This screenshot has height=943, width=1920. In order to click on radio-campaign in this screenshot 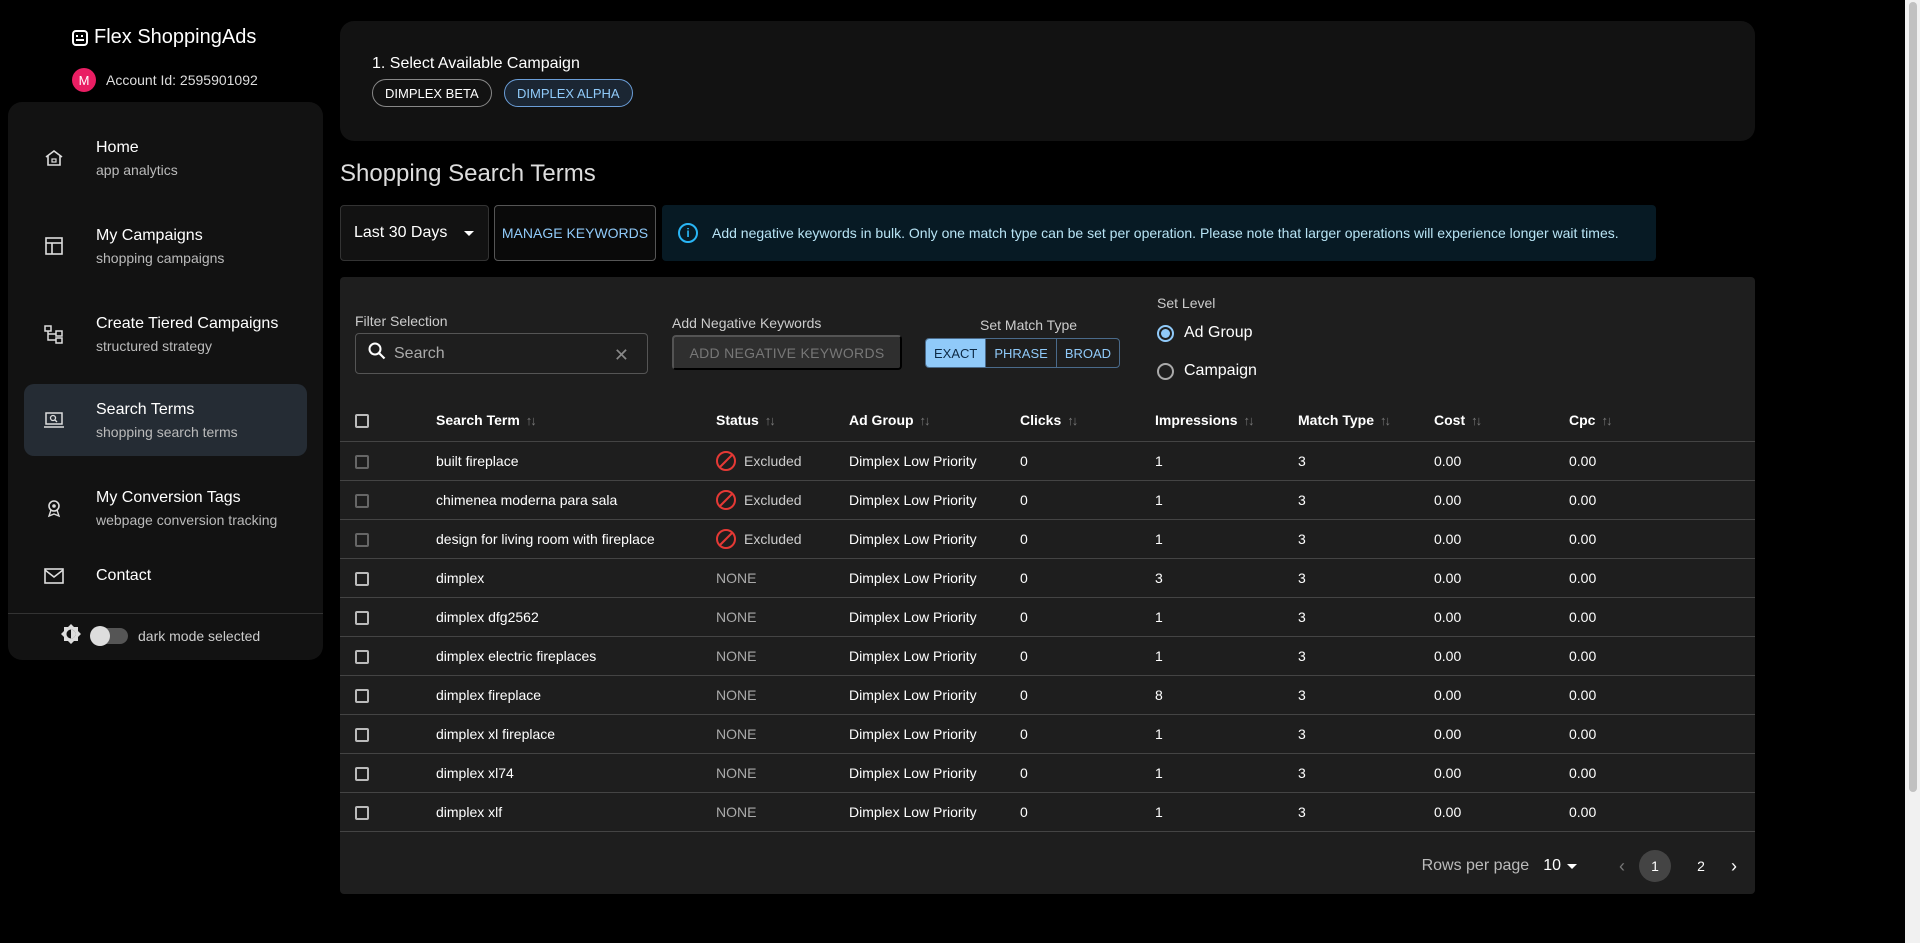, I will do `click(1165, 371)`.